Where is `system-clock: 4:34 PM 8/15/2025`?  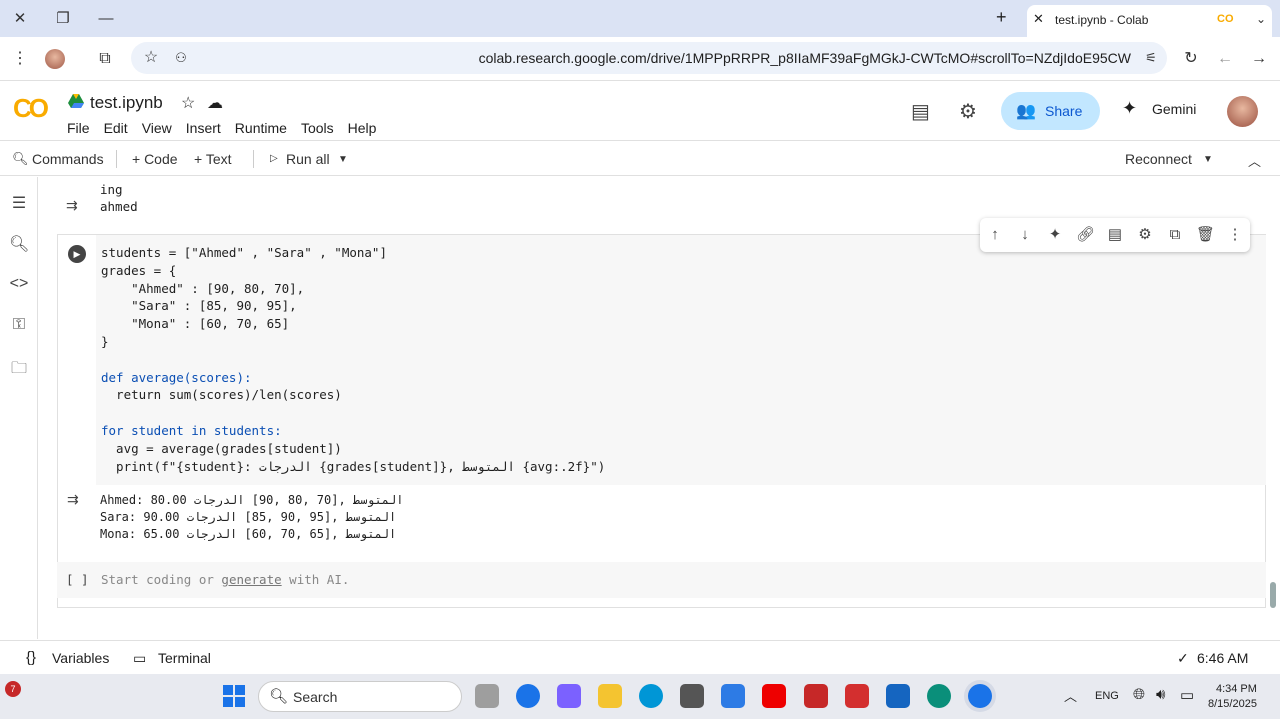 system-clock: 4:34 PM 8/15/2025 is located at coordinates (1232, 697).